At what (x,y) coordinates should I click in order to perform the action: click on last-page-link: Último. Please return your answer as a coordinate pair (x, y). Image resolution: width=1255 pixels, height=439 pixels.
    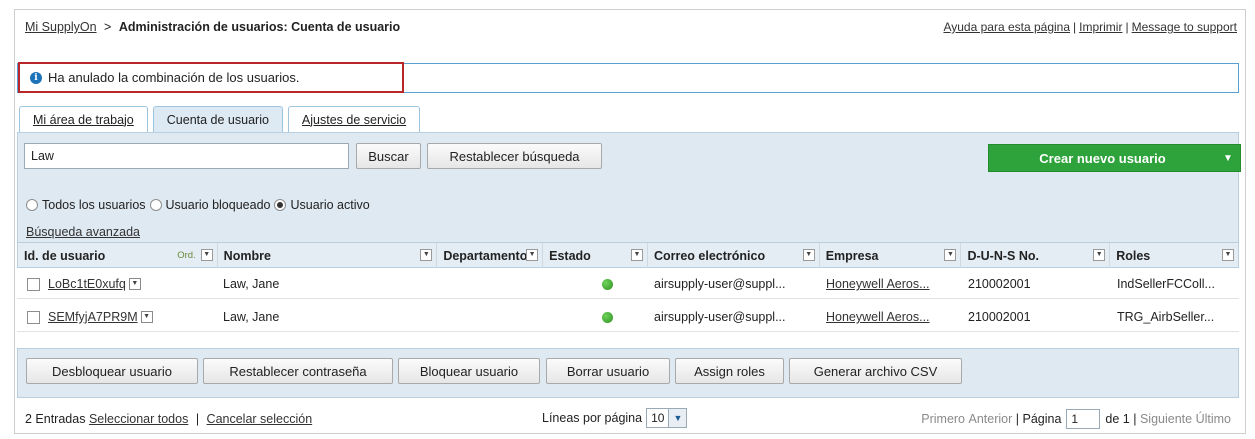
    Looking at the image, I should click on (1213, 419).